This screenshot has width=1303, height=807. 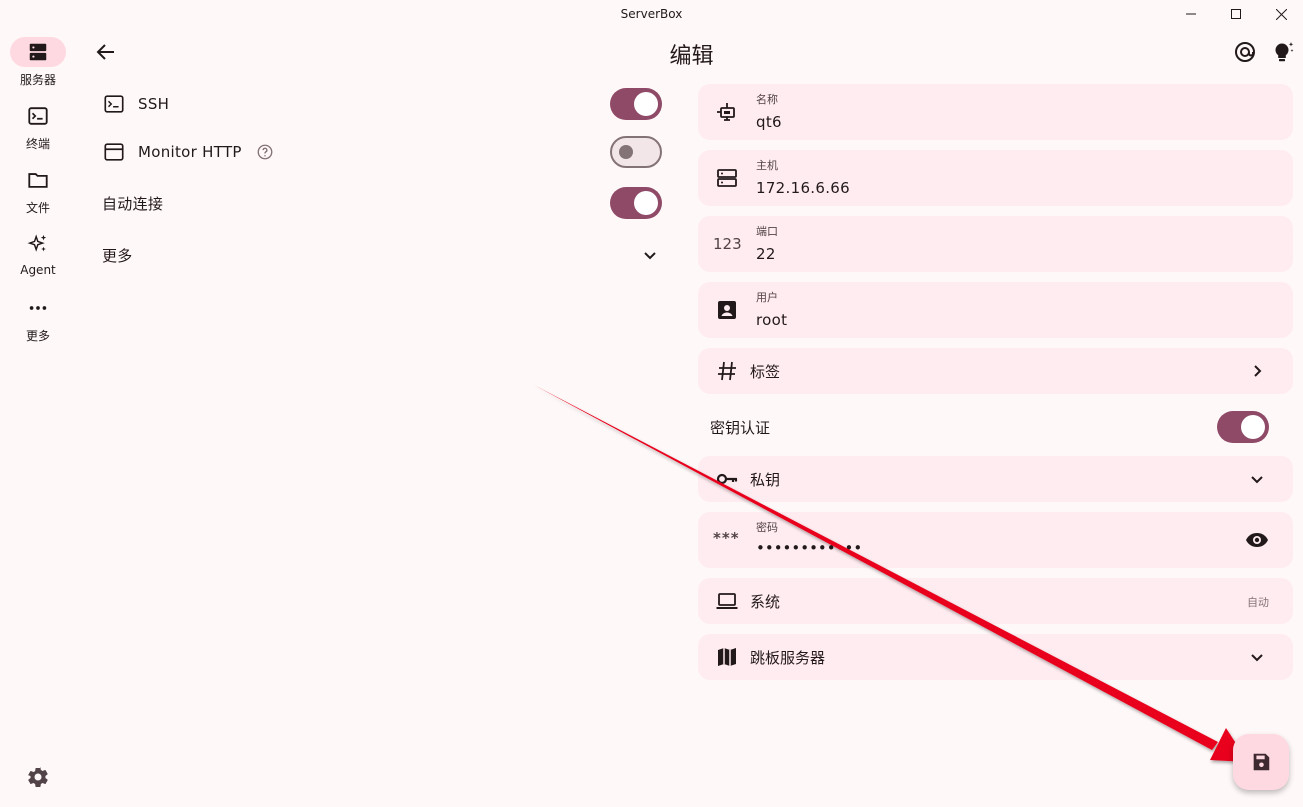 I want to click on laptop-icon, so click(x=727, y=601).